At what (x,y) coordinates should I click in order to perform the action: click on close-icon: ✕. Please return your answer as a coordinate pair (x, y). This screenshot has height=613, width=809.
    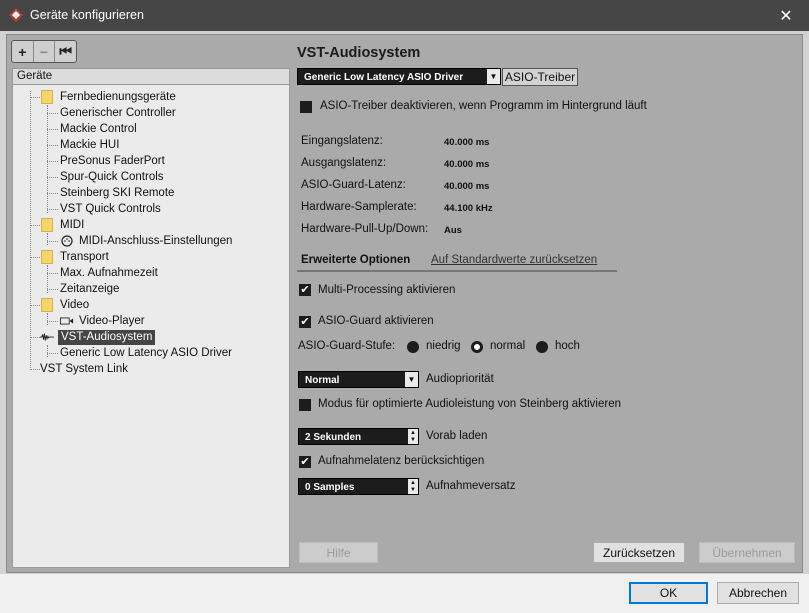
    Looking at the image, I should click on (786, 15).